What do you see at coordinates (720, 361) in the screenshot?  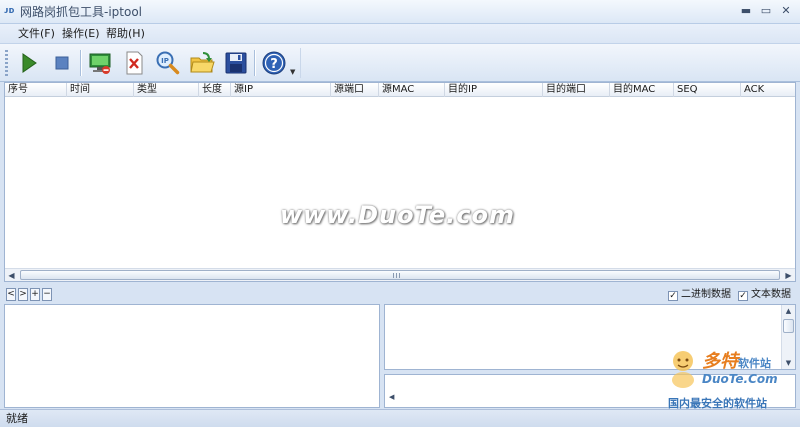 I see `logo-brand: 多特` at bounding box center [720, 361].